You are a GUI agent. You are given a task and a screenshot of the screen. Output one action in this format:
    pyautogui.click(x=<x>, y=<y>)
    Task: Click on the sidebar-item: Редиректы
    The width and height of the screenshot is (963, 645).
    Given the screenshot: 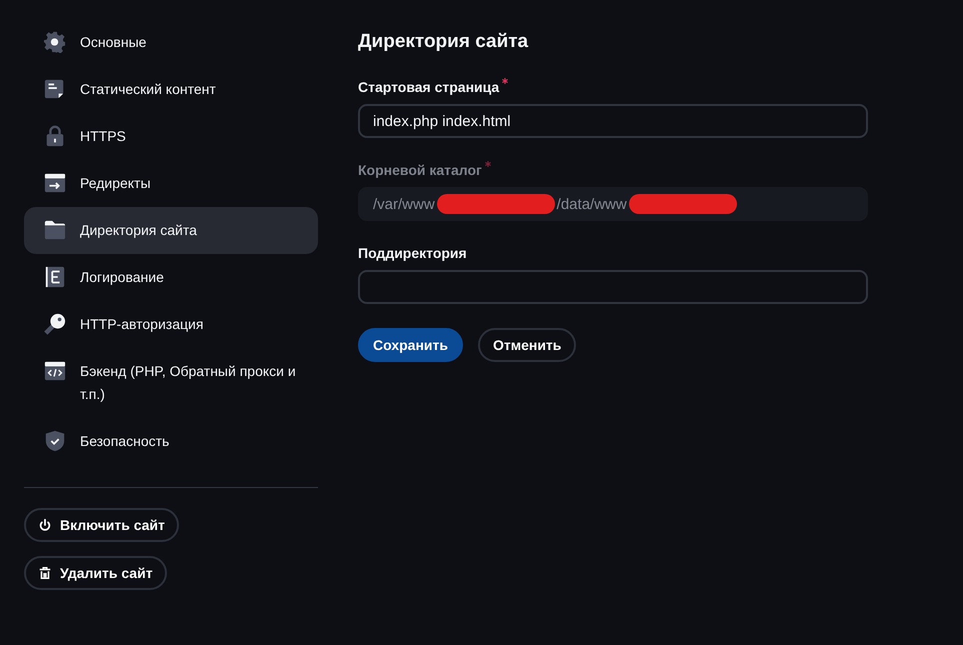 What is the action you would take?
    pyautogui.click(x=171, y=183)
    